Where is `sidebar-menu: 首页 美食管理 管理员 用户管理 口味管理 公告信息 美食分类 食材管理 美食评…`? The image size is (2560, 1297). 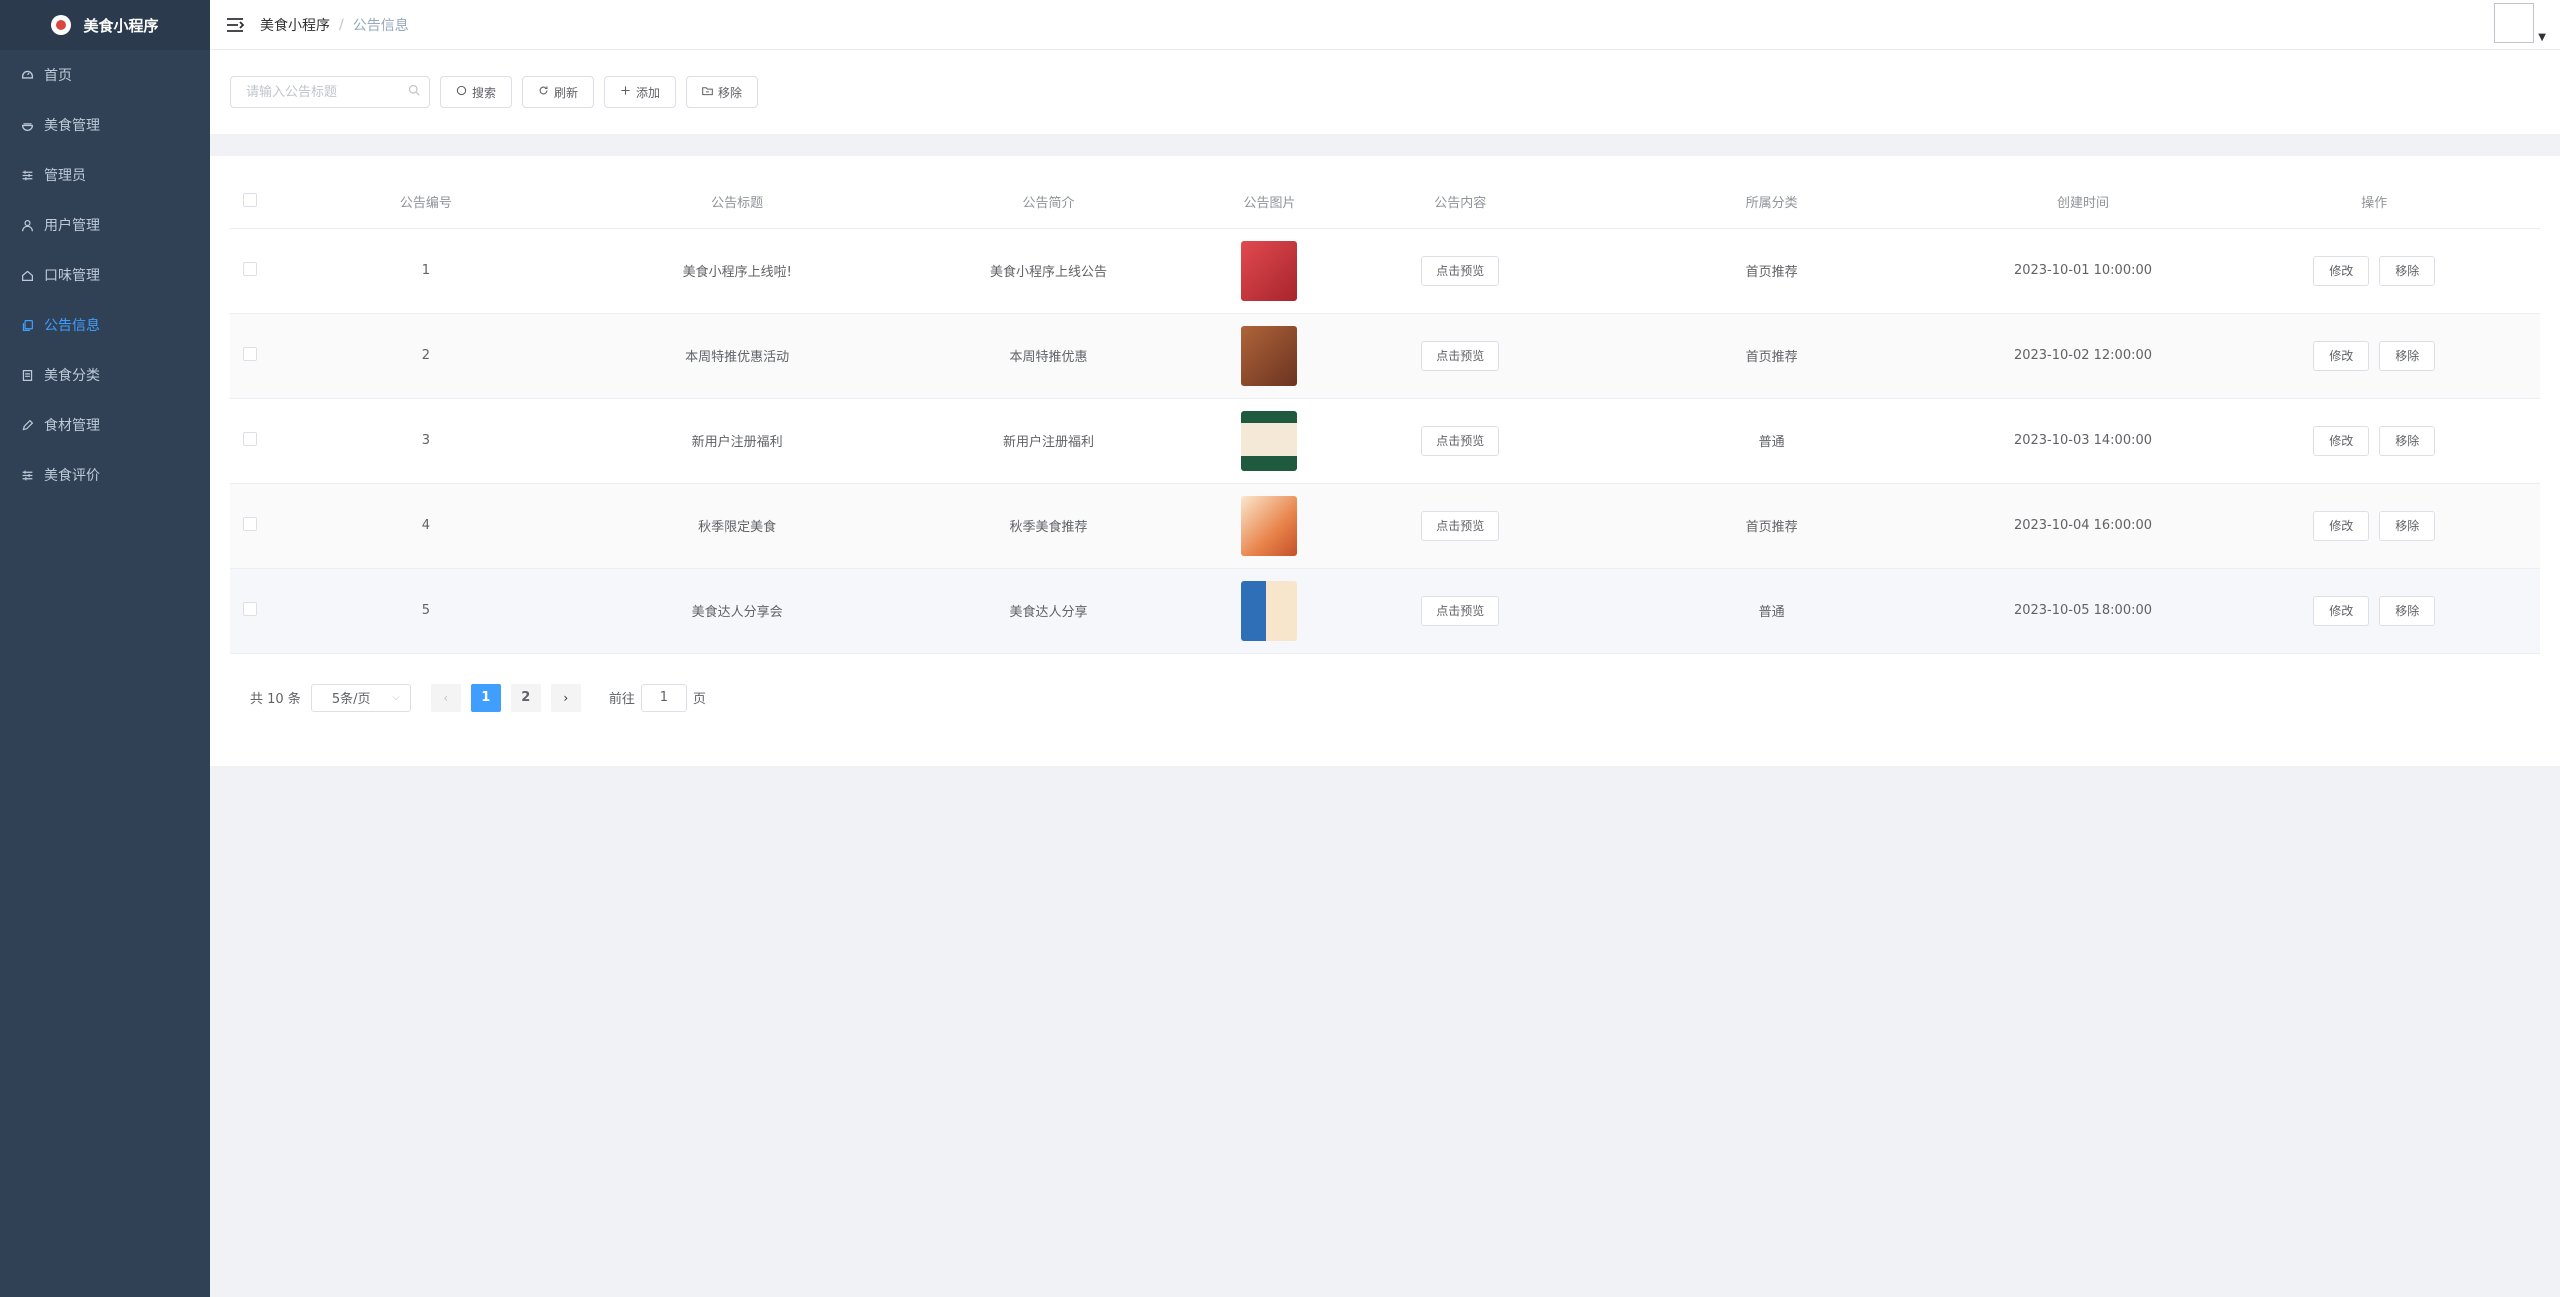
sidebar-menu: 首页 美食管理 管理员 用户管理 口味管理 公告信息 美食分类 食材管理 美食评… is located at coordinates (105, 275).